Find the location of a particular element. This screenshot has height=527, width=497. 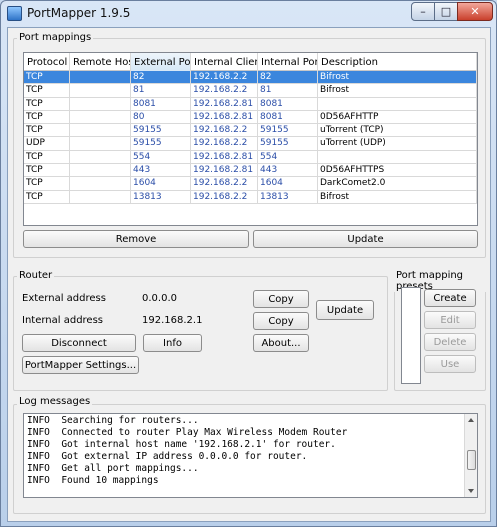

router-label: Router is located at coordinates (36, 275).